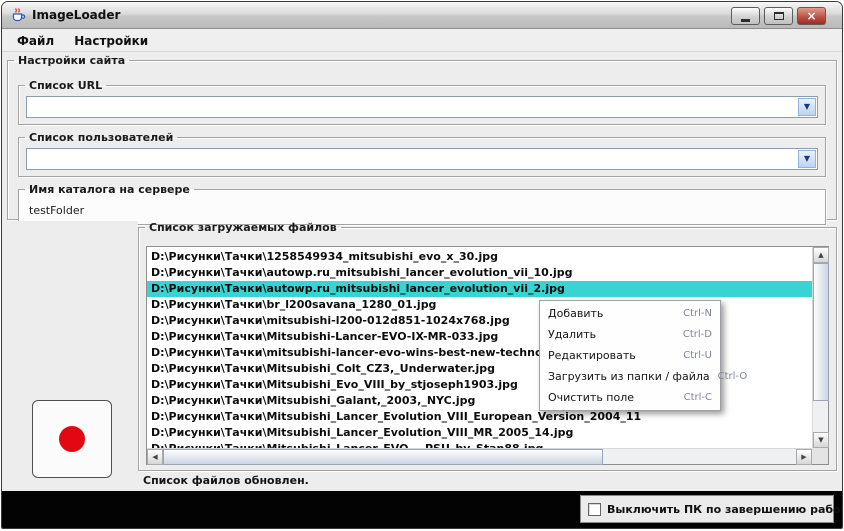  Describe the element at coordinates (226, 480) in the screenshot. I see `status-text: Список файлов обновлен.` at that location.